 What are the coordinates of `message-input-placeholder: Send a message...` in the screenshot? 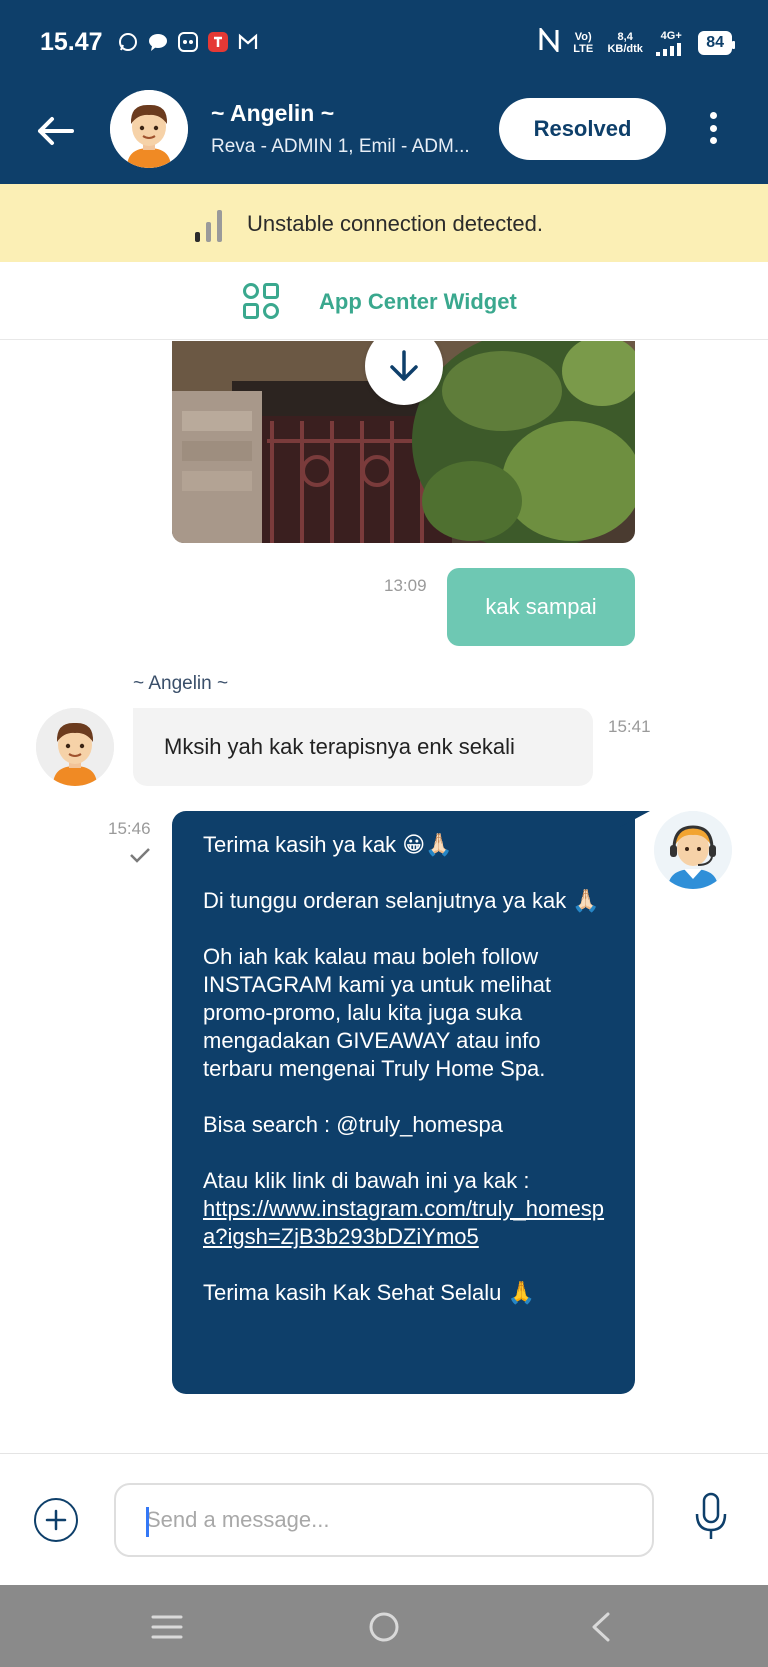 It's located at (238, 1519).